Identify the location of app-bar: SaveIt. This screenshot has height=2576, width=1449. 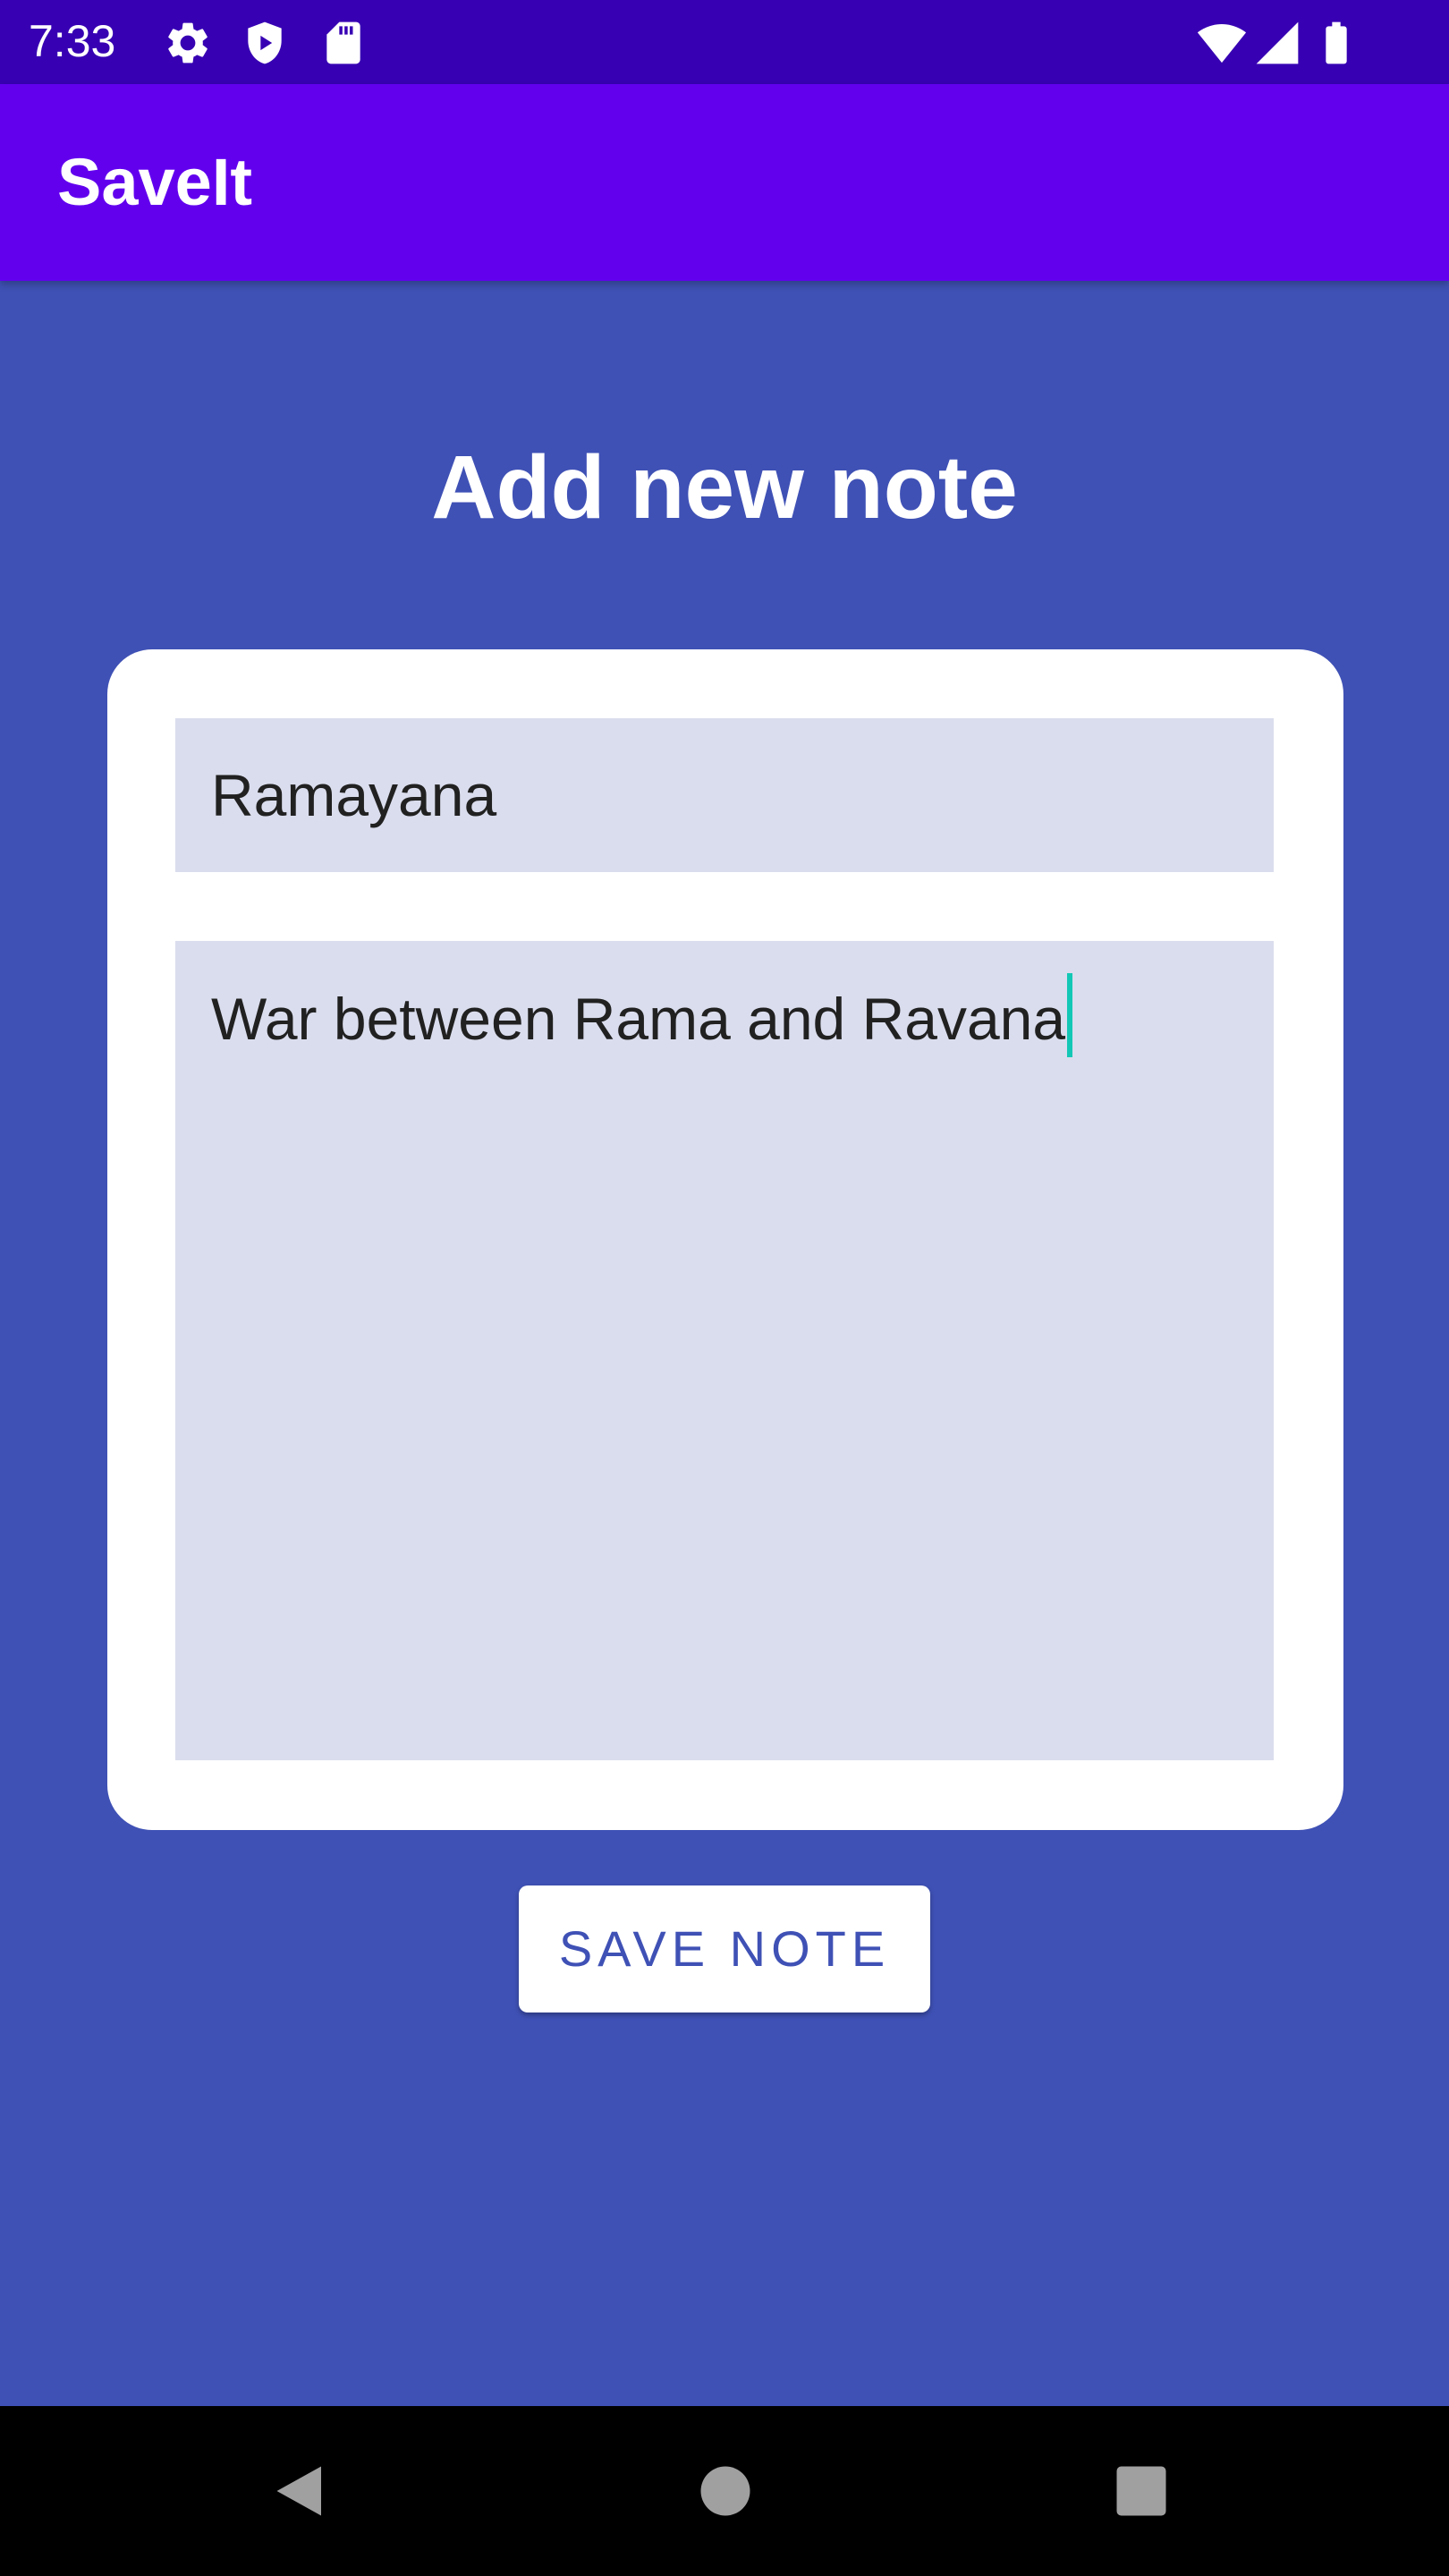
(724, 182).